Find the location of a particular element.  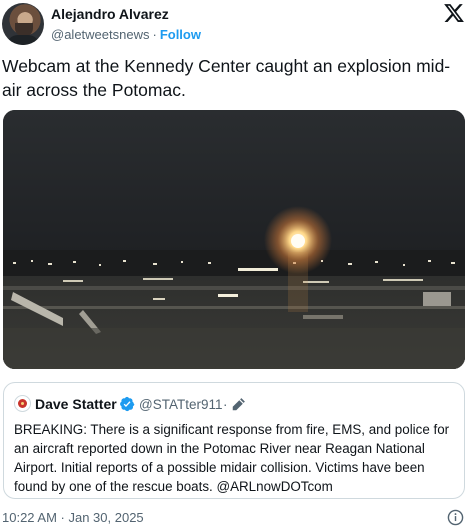

far-shoreline is located at coordinates (234, 263).